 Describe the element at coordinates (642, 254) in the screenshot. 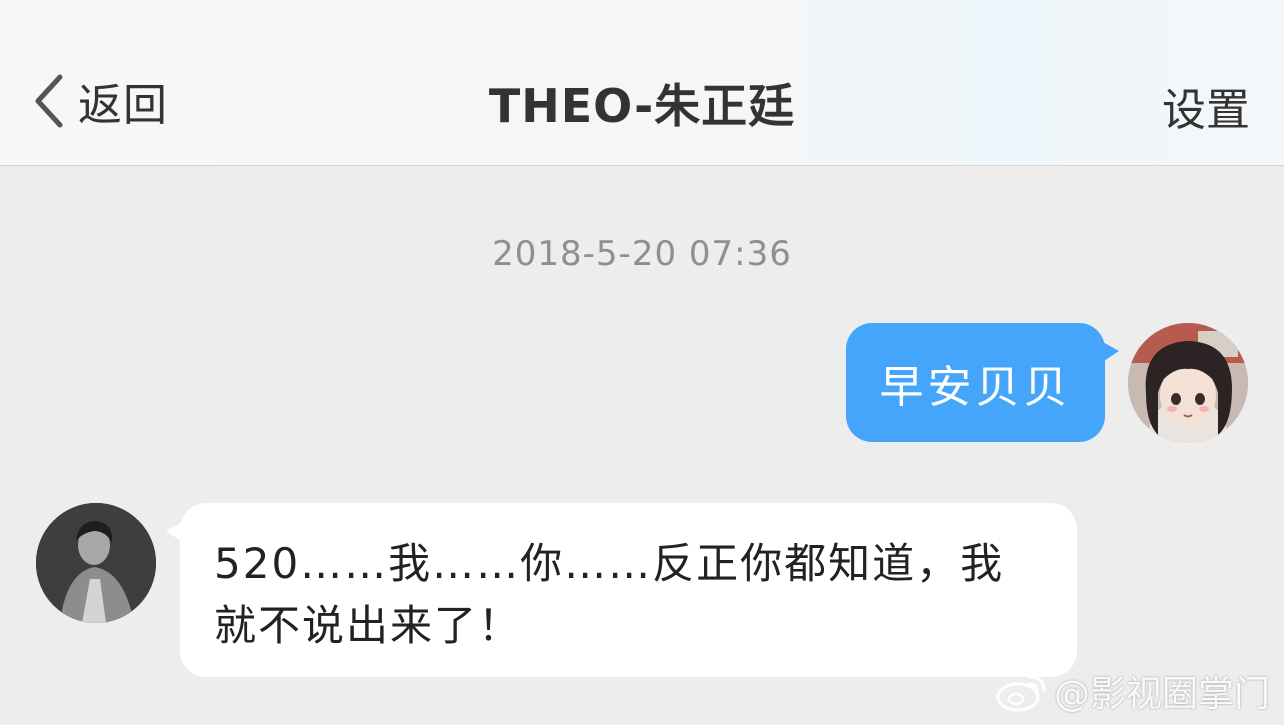

I see `message-timestamp: 2018-5-20 07:36` at that location.